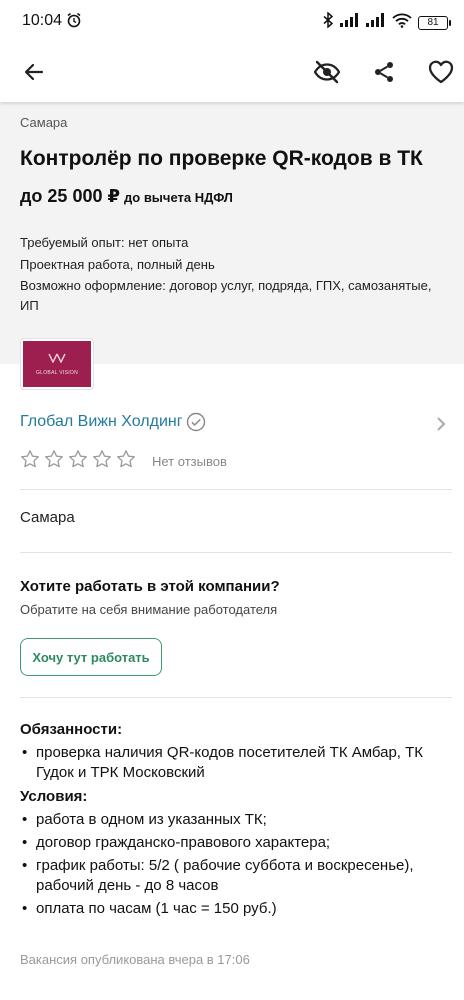 The image size is (464, 1000). Describe the element at coordinates (232, 21) in the screenshot. I see `status-bar: 10:04 81` at that location.